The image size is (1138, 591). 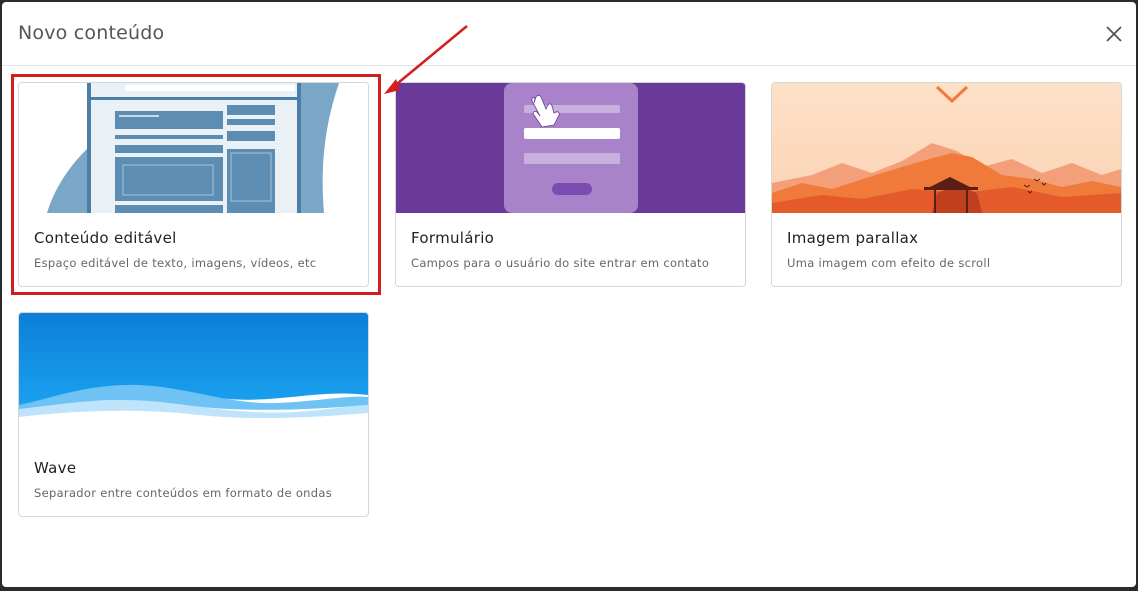 What do you see at coordinates (91, 33) in the screenshot?
I see `modal-title: Novo conteúdo` at bounding box center [91, 33].